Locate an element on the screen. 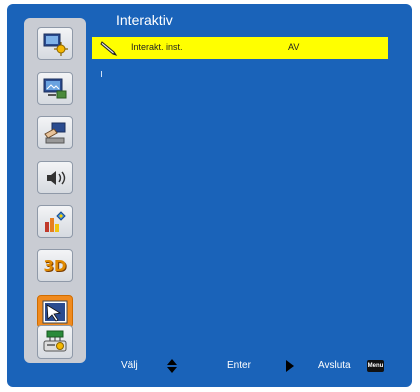 The height and width of the screenshot is (392, 420). page-title: Interaktiv is located at coordinates (144, 20).